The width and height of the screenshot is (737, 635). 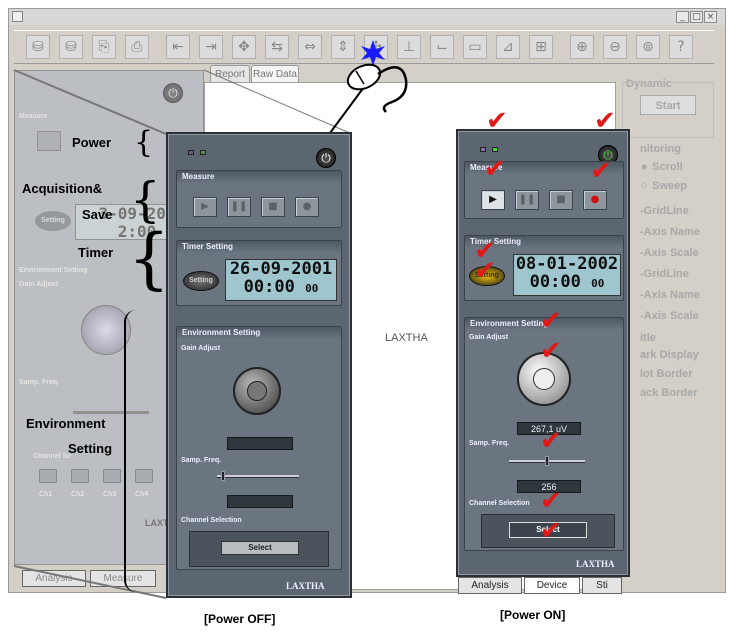 What do you see at coordinates (551, 321) in the screenshot?
I see `red-check-mark-7: ✔` at bounding box center [551, 321].